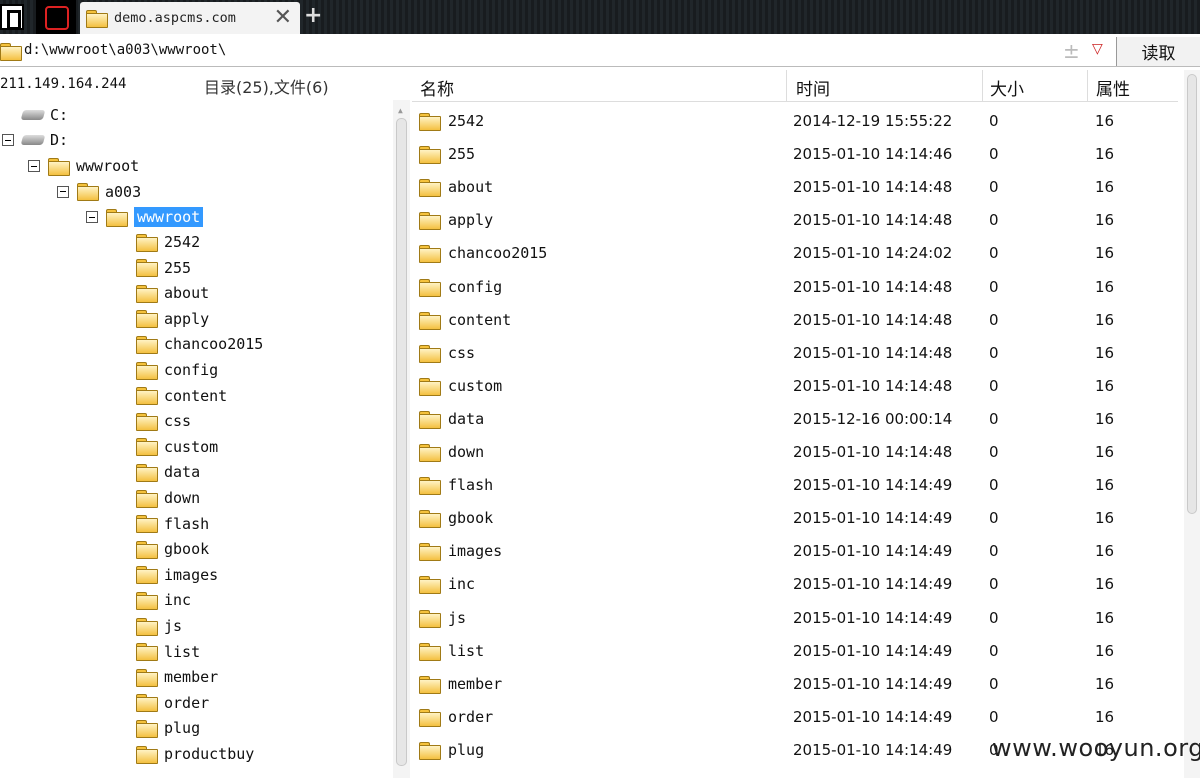 Image resolution: width=1200 pixels, height=778 pixels. I want to click on app-logo-icon, so click(56, 17).